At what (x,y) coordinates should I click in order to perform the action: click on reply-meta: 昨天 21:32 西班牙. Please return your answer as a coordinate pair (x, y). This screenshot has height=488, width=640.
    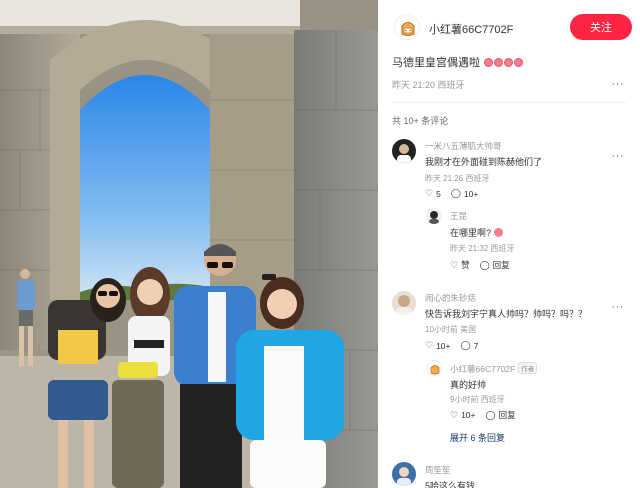
    Looking at the image, I should click on (482, 248).